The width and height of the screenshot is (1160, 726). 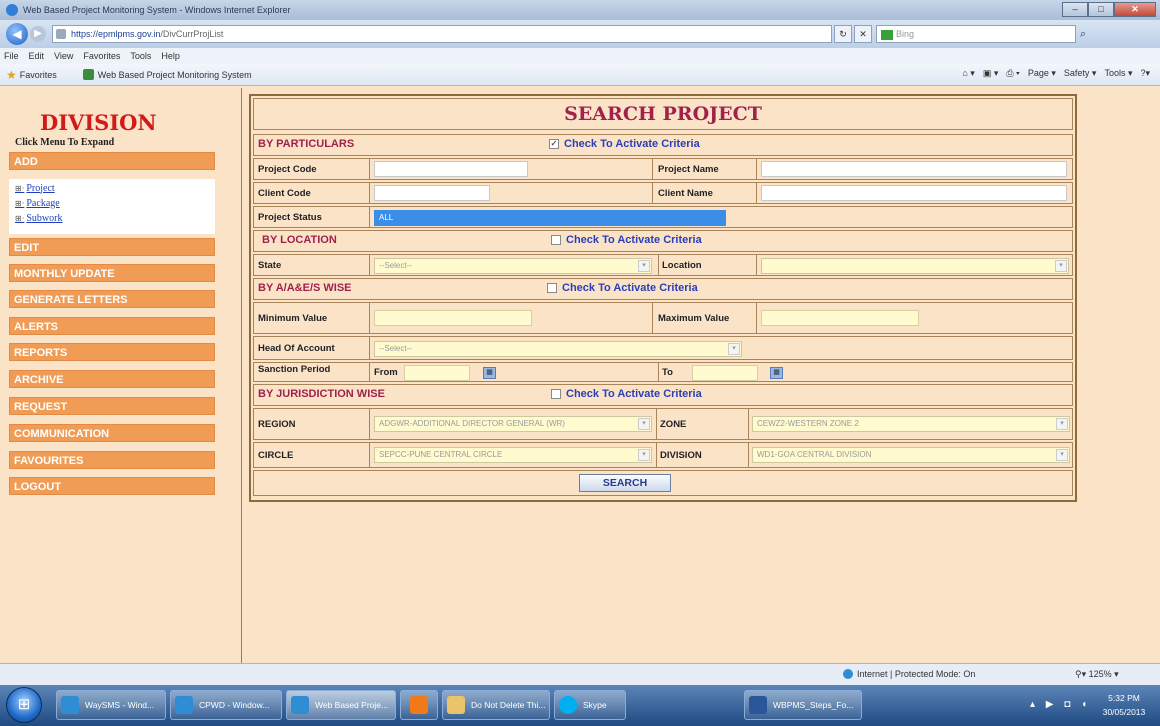 What do you see at coordinates (1083, 34) in the screenshot?
I see `search-go-icon: ⌕` at bounding box center [1083, 34].